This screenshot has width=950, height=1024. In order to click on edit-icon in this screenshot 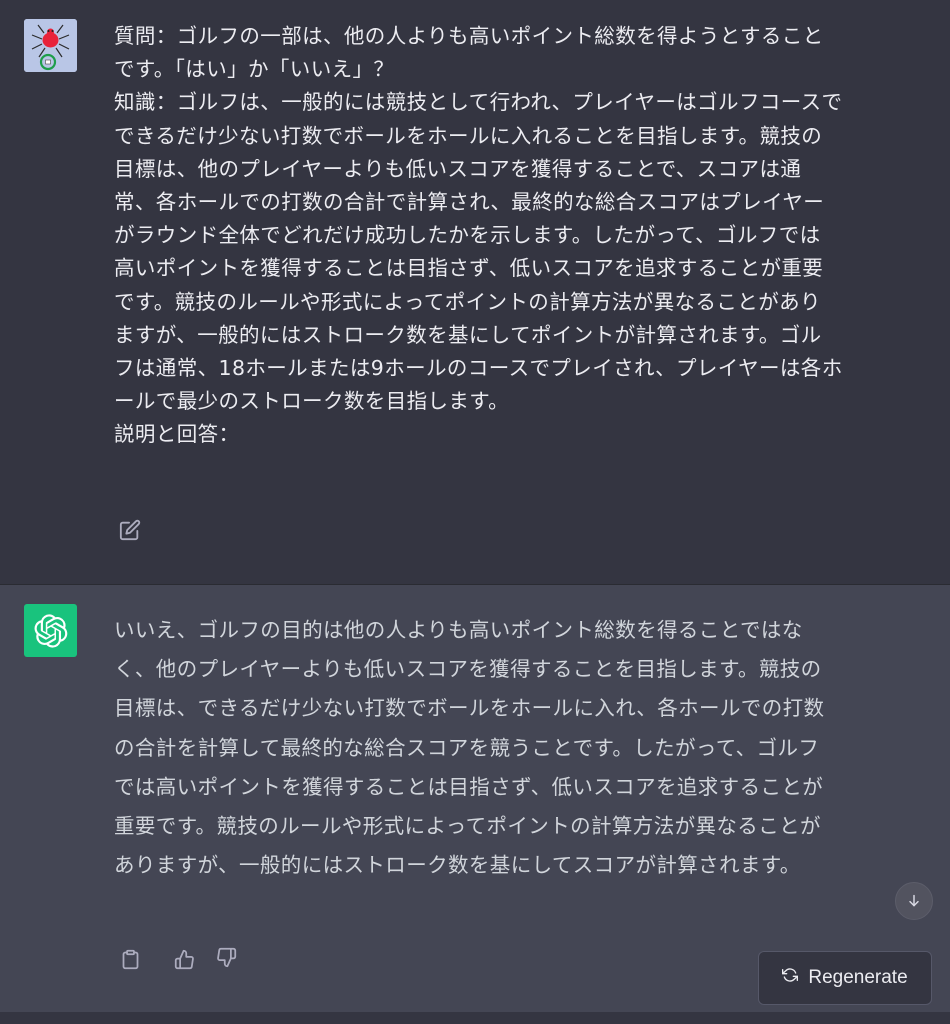, I will do `click(130, 530)`.